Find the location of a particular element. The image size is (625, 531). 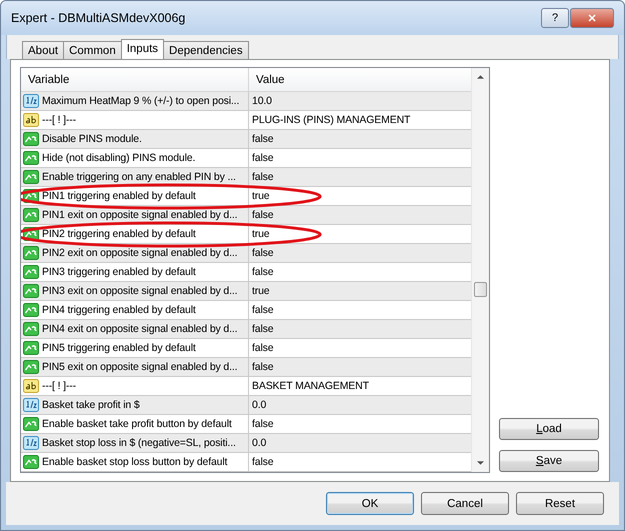

dialog-button: Reset is located at coordinates (560, 503).